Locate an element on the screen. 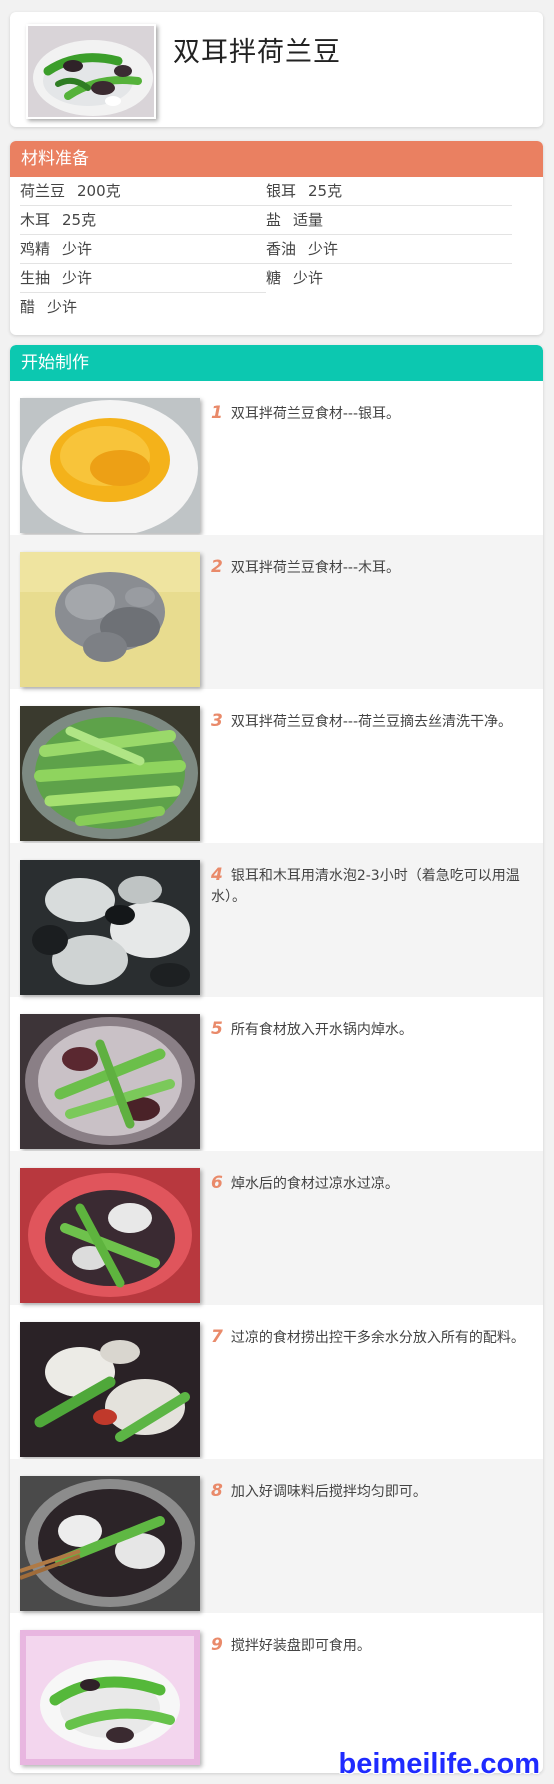  step-description: 4 银耳和木耳用清水泡2-3小时（着急吃可以用温水）。 is located at coordinates (370, 886).